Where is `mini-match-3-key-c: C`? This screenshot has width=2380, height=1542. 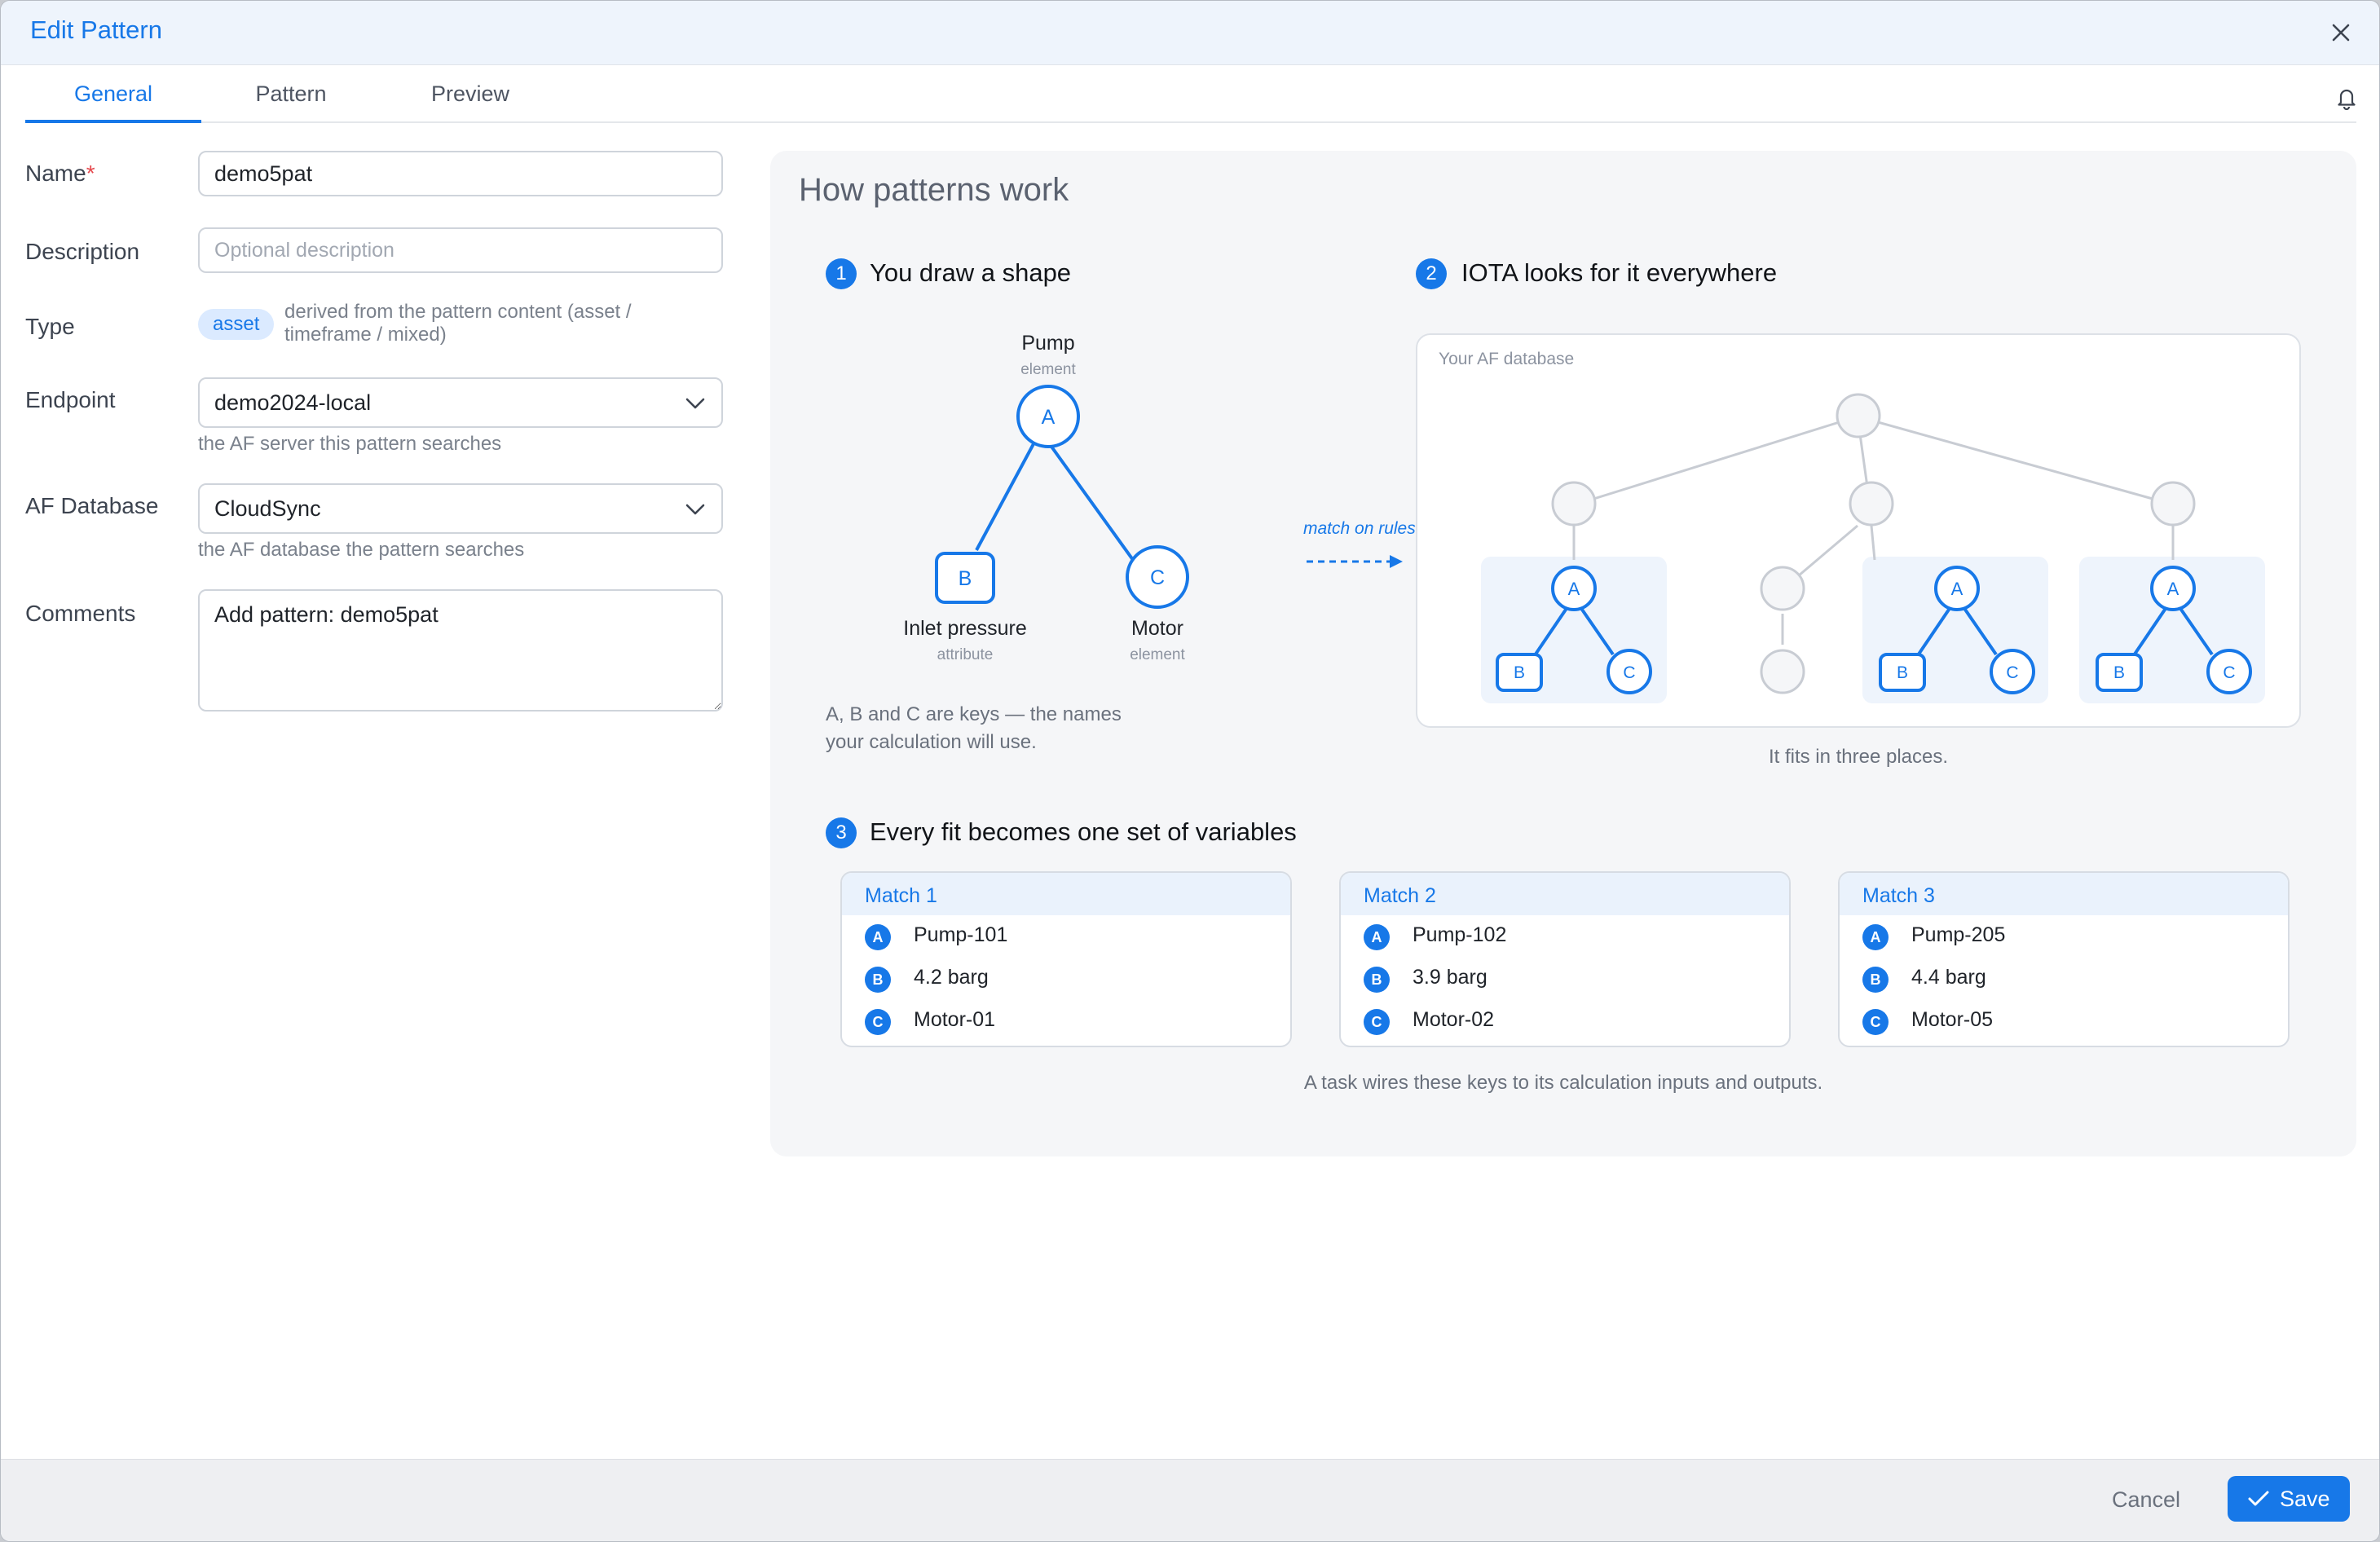
mini-match-3-key-c: C is located at coordinates (2229, 673).